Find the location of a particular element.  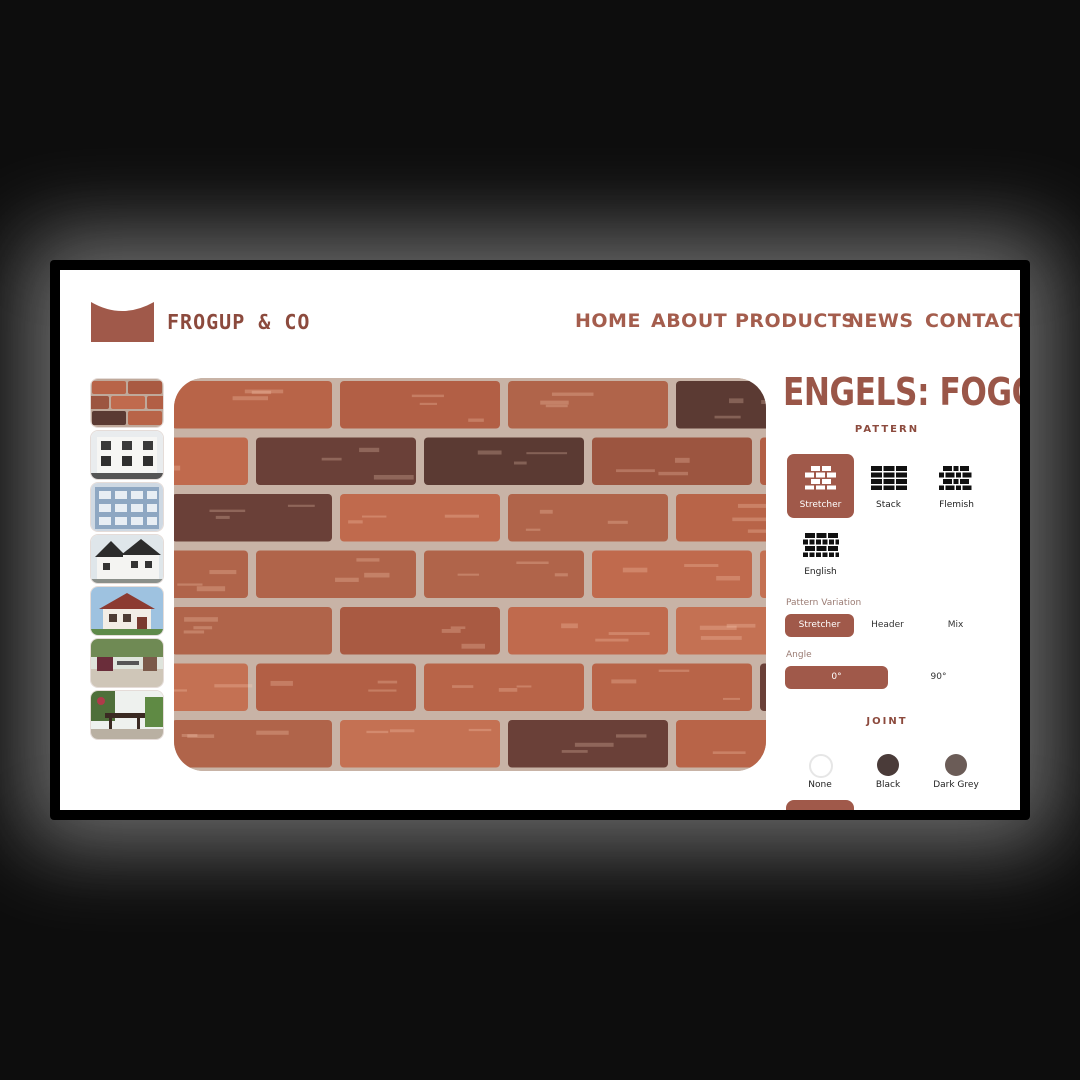

thumbnail-patio is located at coordinates (127, 663).